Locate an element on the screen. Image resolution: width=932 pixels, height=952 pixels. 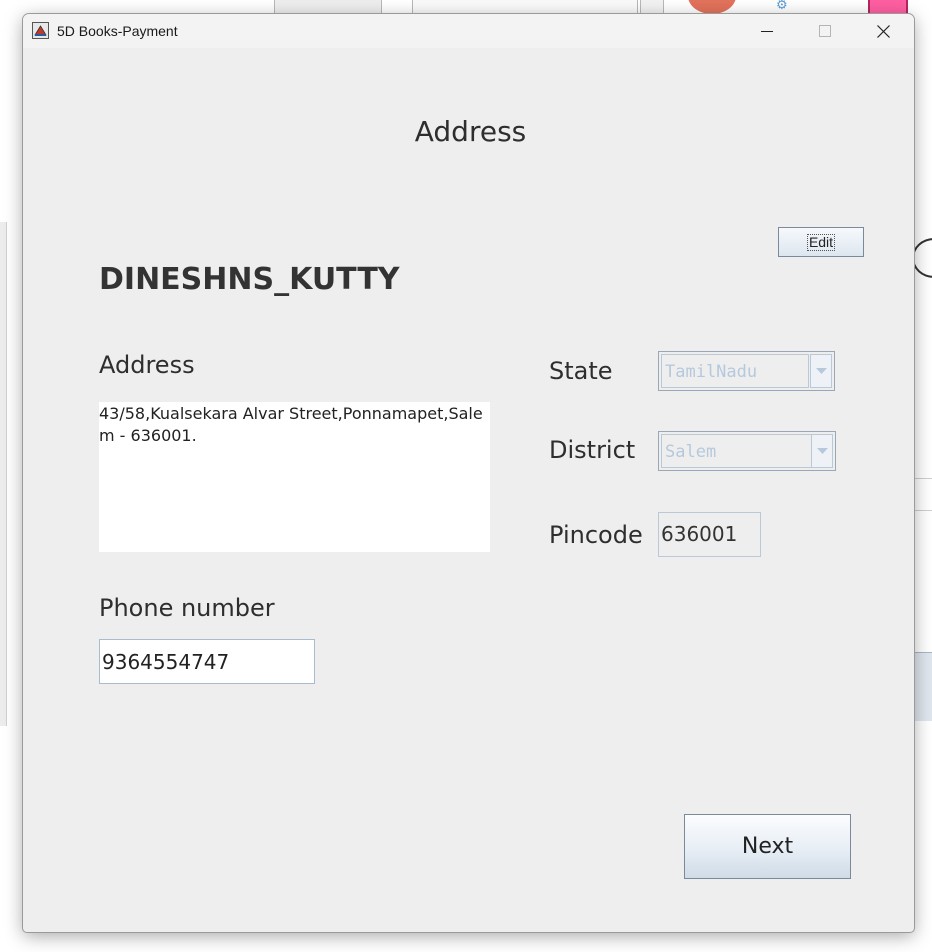
pincode-label: Pincode is located at coordinates (596, 535).